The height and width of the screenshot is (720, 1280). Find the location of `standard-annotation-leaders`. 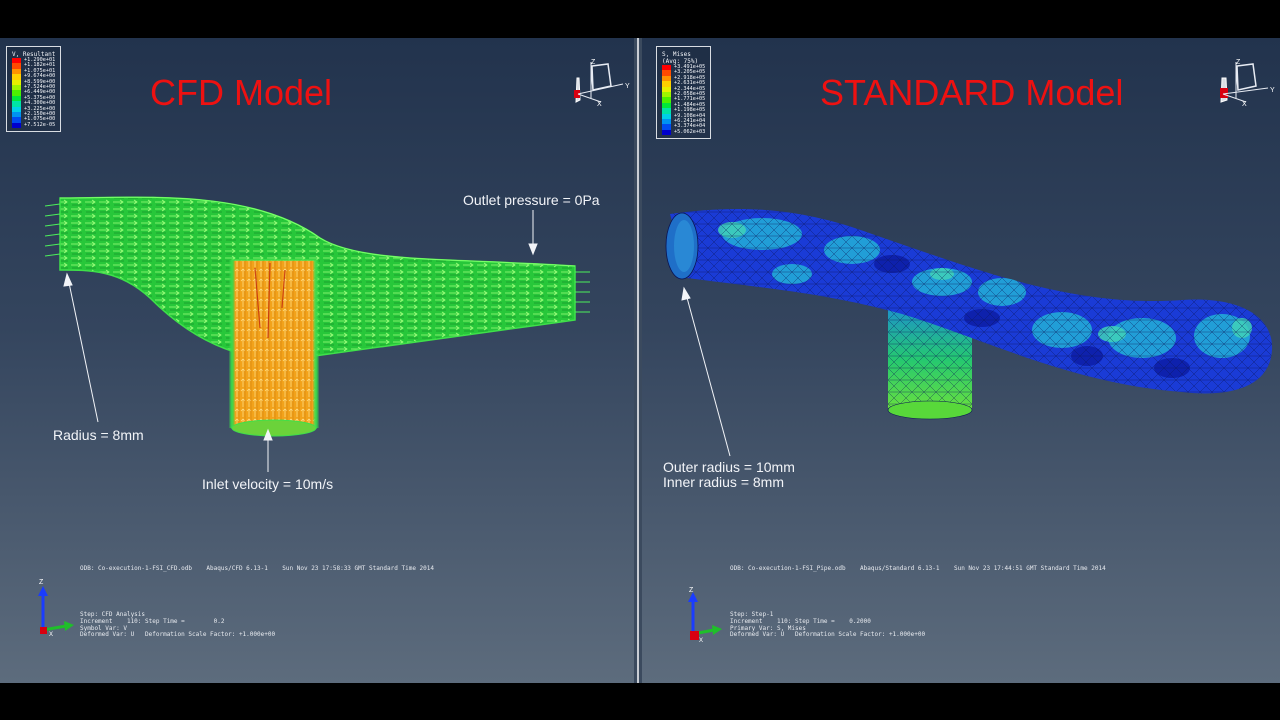

standard-annotation-leaders is located at coordinates (706, 371).